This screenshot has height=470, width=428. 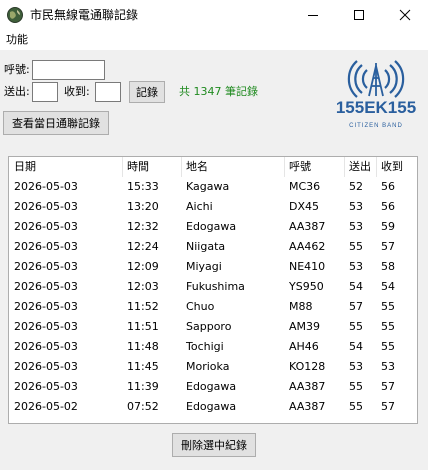 I want to click on column-header-date: 日期, so click(x=25, y=167).